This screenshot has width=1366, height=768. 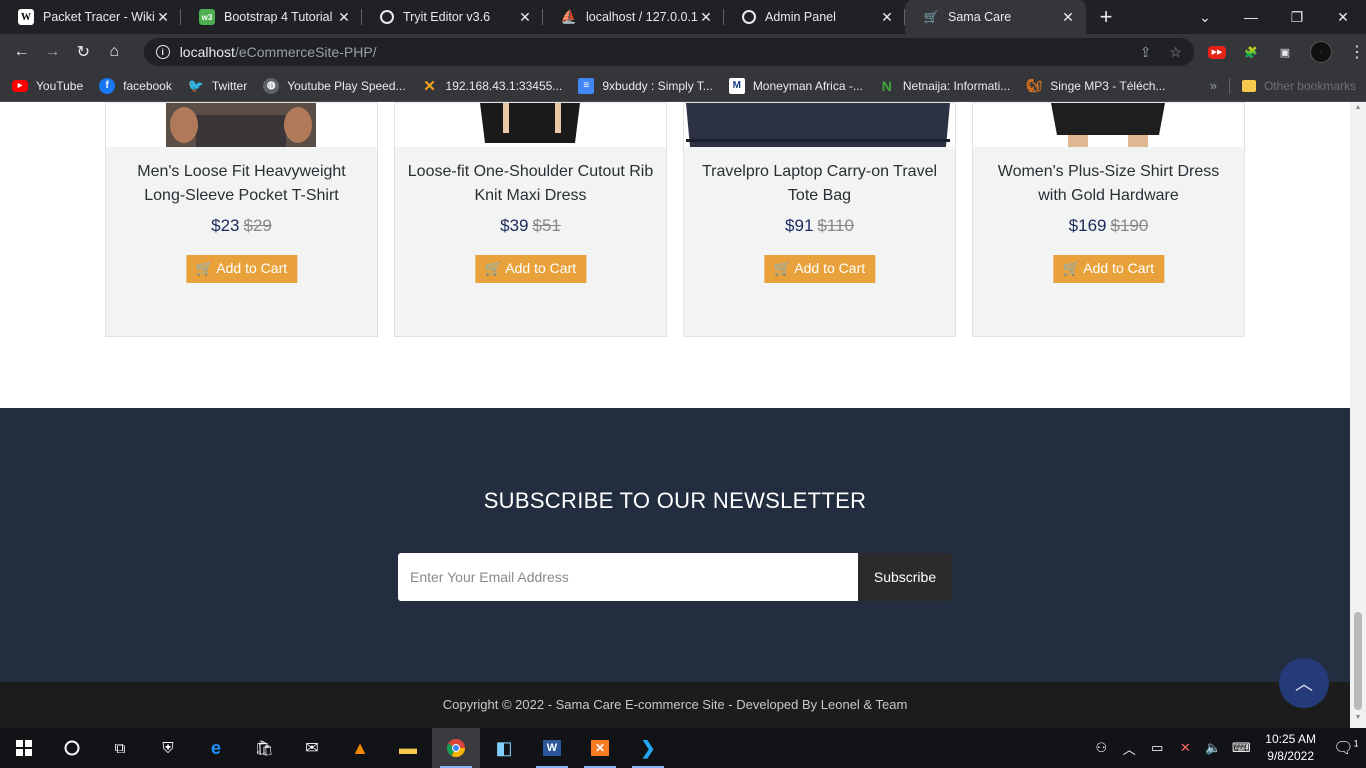 What do you see at coordinates (72, 748) in the screenshot?
I see `search-icon` at bounding box center [72, 748].